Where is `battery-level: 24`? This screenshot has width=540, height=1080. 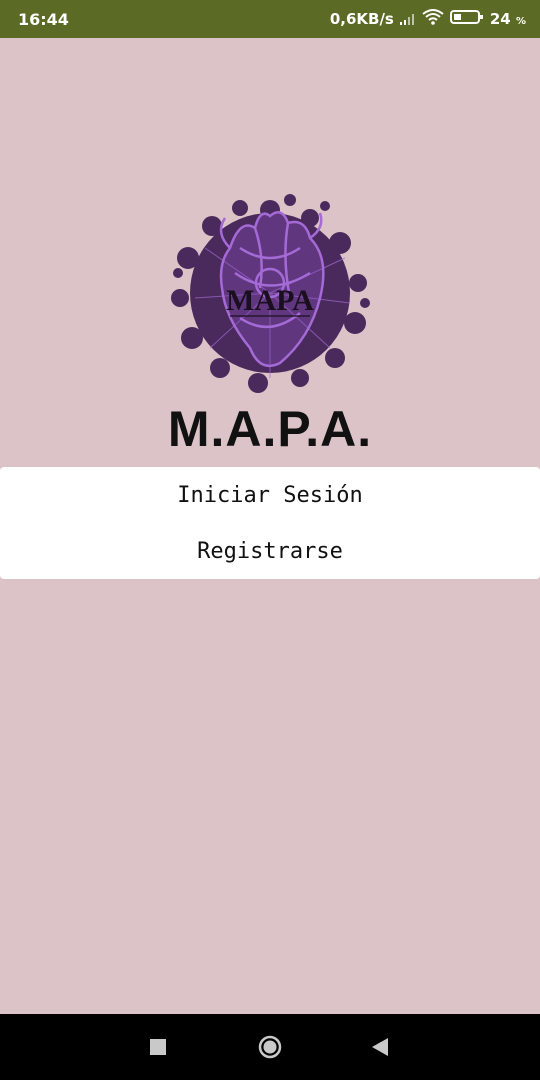
battery-level: 24 is located at coordinates (500, 19).